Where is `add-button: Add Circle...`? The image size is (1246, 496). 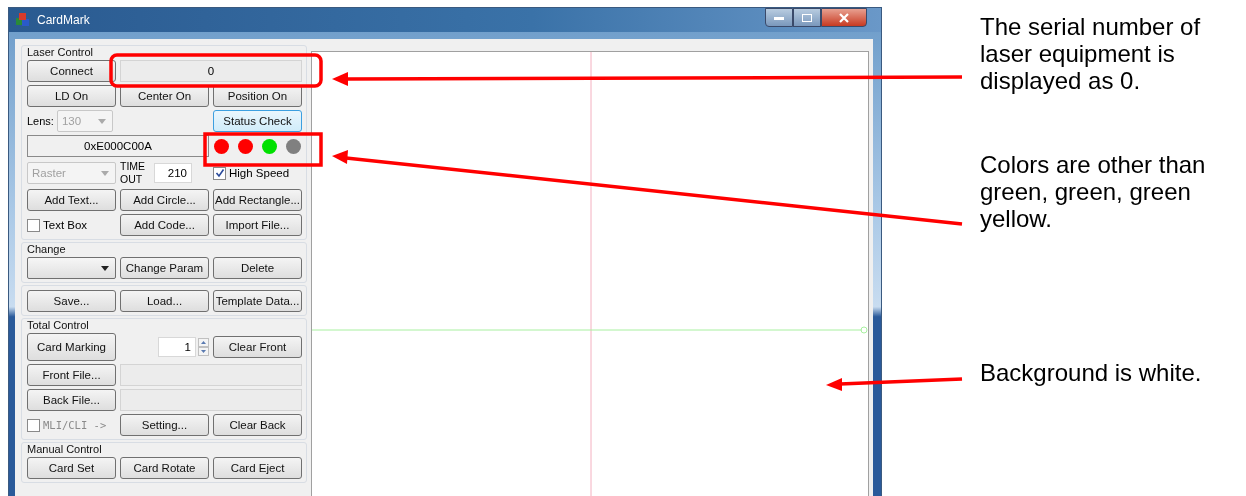
add-button: Add Circle... is located at coordinates (164, 200).